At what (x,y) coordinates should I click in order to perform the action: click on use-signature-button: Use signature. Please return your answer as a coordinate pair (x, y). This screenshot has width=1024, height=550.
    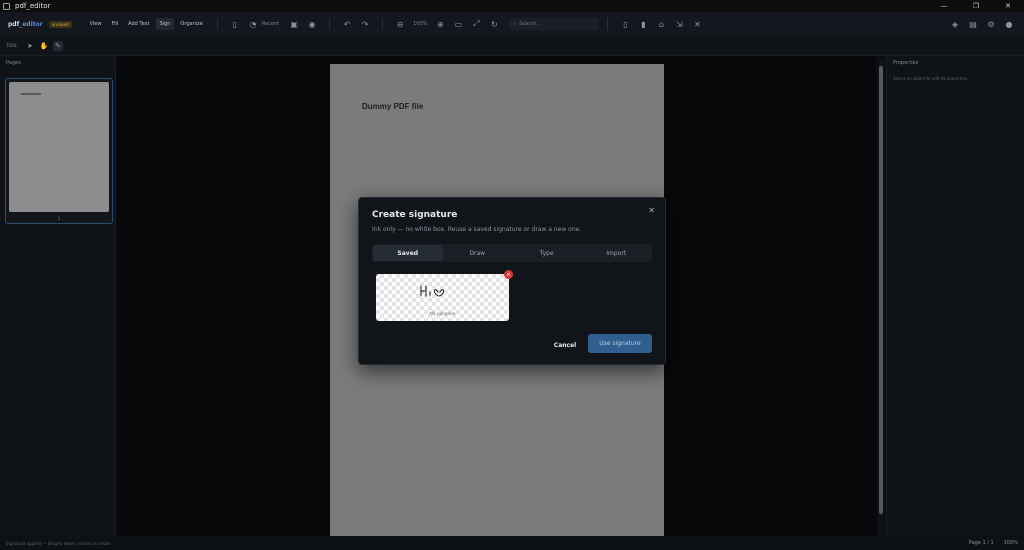
    Looking at the image, I should click on (620, 343).